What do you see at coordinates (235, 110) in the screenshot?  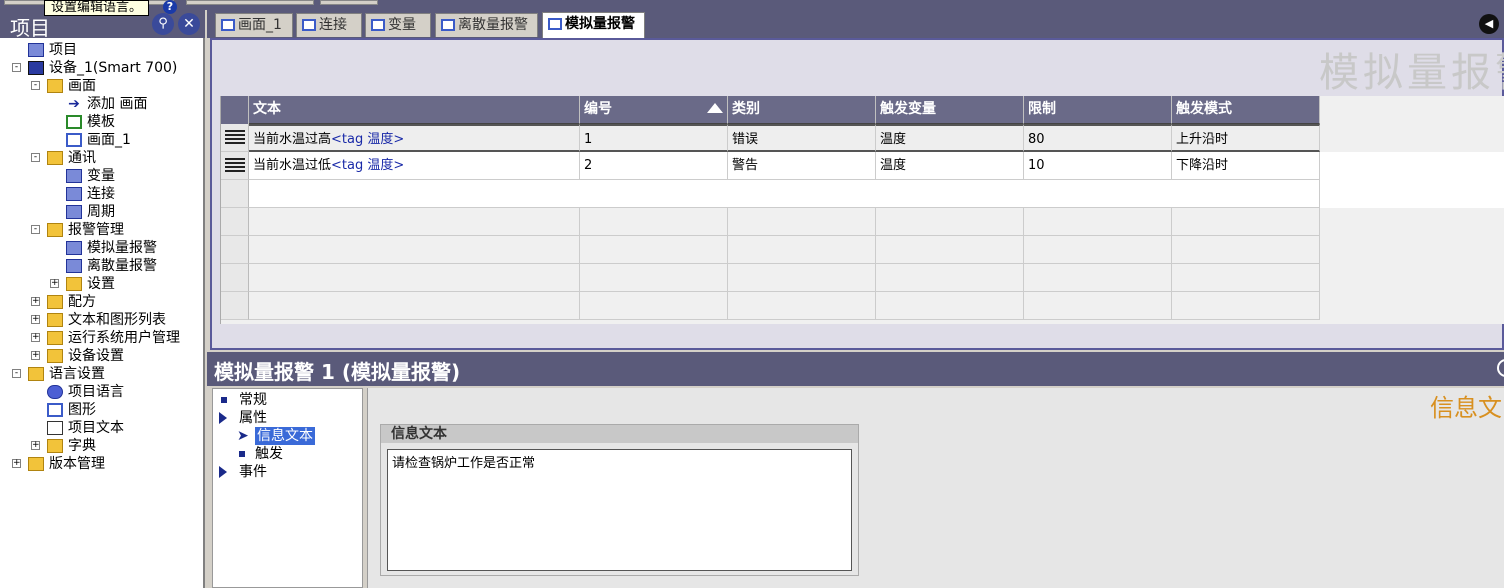 I see `table-corner` at bounding box center [235, 110].